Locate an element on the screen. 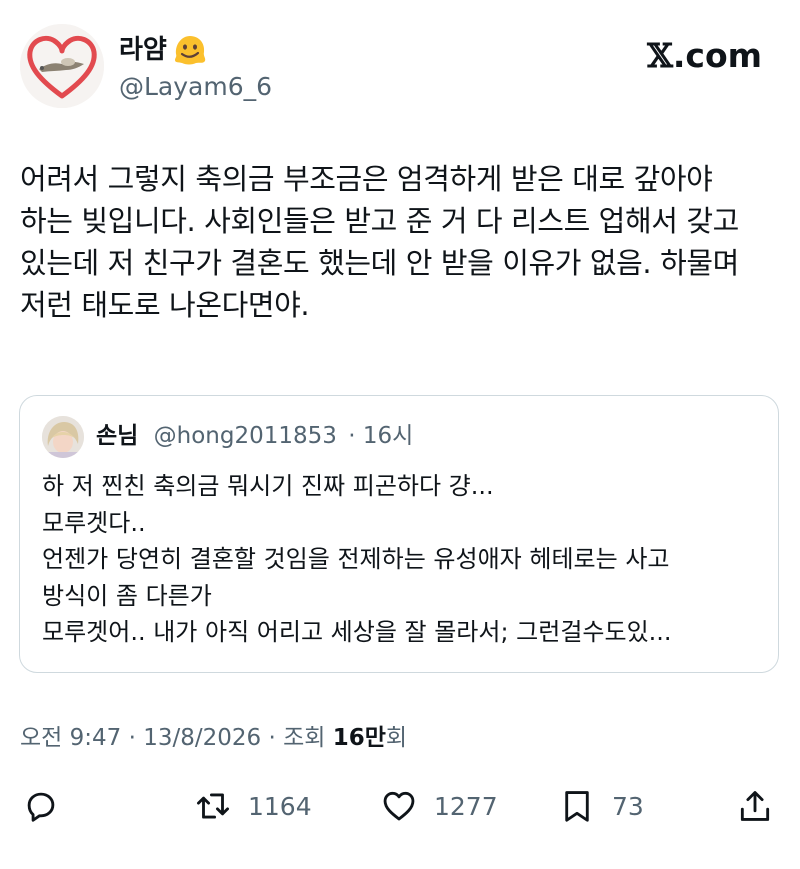 The image size is (800, 869). tweet-actions: 1164 1277 73 is located at coordinates (400, 806).